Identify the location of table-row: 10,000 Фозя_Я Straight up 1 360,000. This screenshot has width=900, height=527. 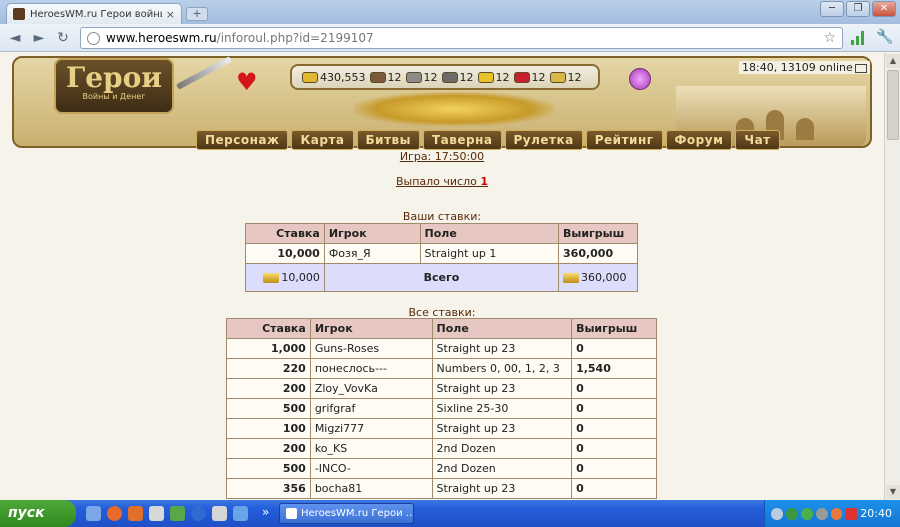
(441, 253).